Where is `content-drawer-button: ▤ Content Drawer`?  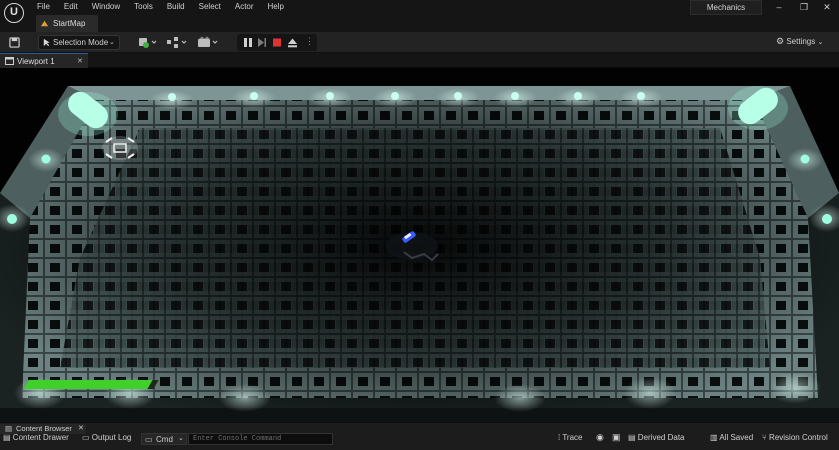 content-drawer-button: ▤ Content Drawer is located at coordinates (36, 437).